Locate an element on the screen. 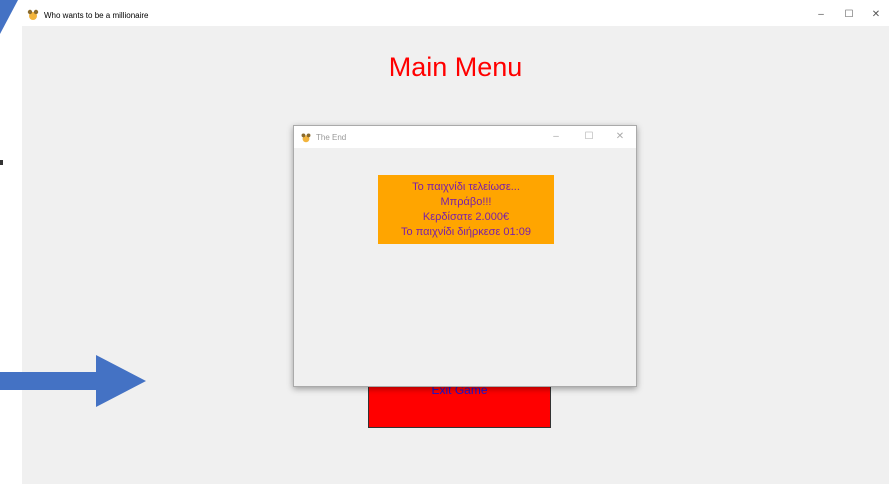  main-menu-heading: Main Menu is located at coordinates (455, 67).